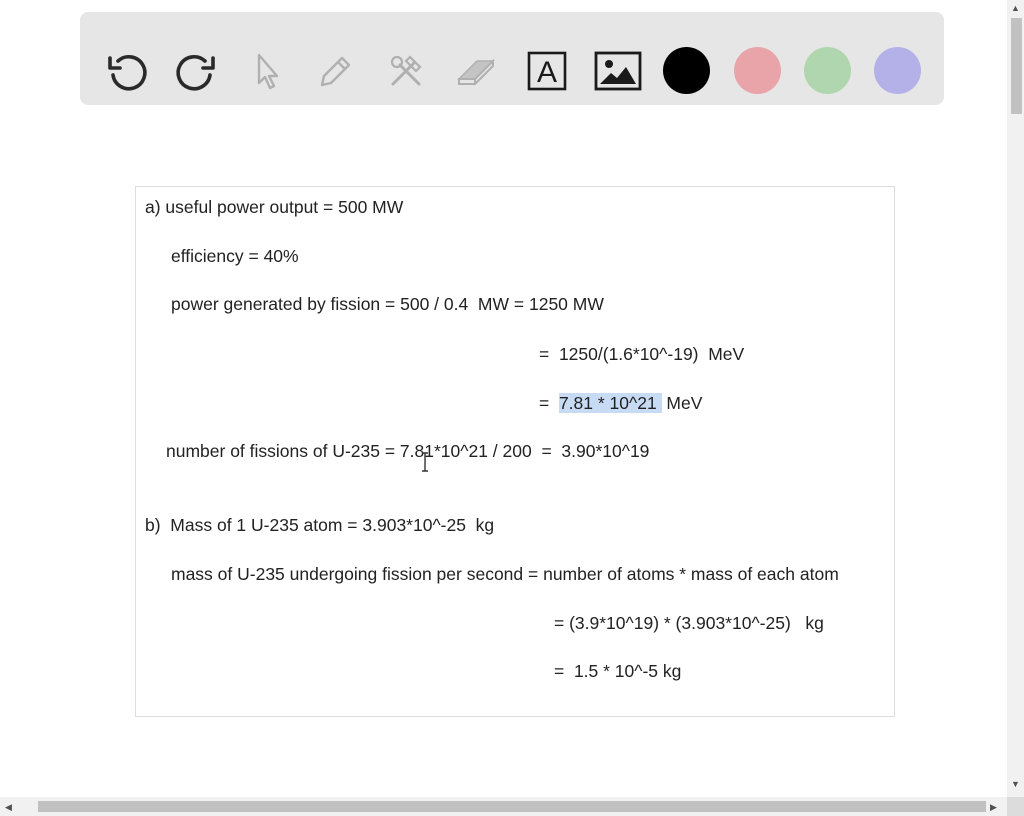 The height and width of the screenshot is (816, 1024). Describe the element at coordinates (425, 462) in the screenshot. I see `text-cursor-icon` at that location.